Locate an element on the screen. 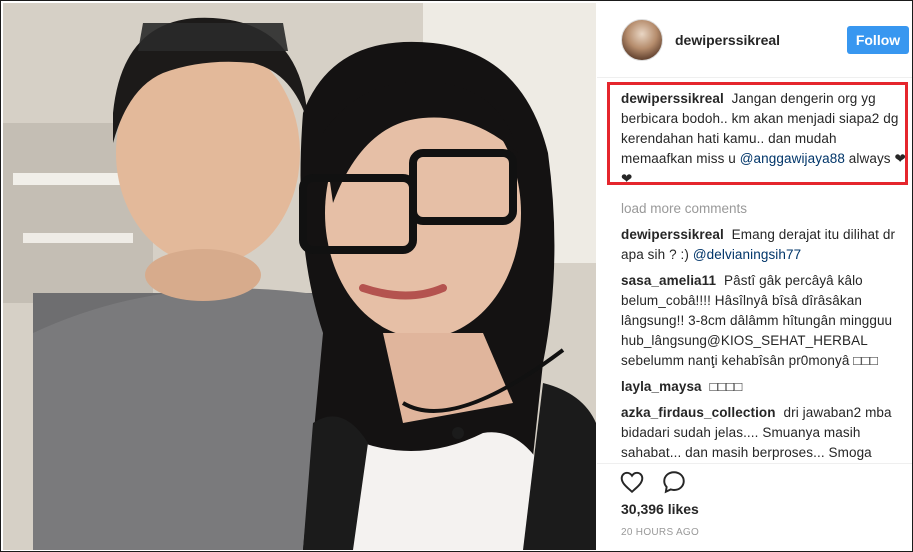 This screenshot has height=552, width=913. caption-author-link: dewiperssikreal is located at coordinates (672, 98).